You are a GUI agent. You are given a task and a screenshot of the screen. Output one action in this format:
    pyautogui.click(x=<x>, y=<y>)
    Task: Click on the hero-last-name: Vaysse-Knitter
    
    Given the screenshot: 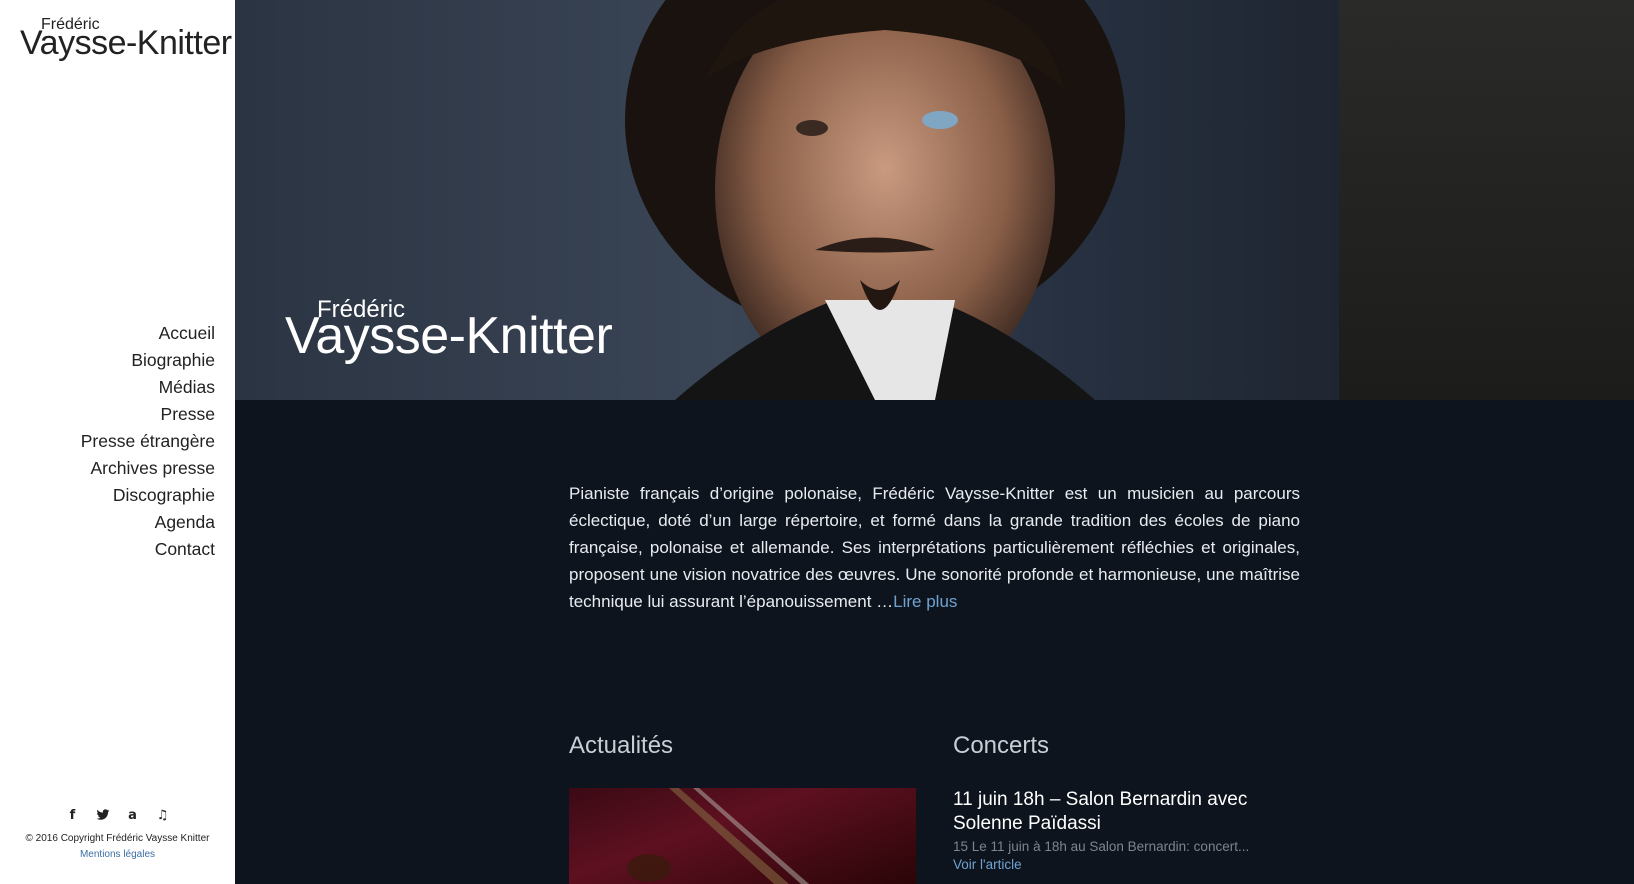 What is the action you would take?
    pyautogui.click(x=449, y=336)
    